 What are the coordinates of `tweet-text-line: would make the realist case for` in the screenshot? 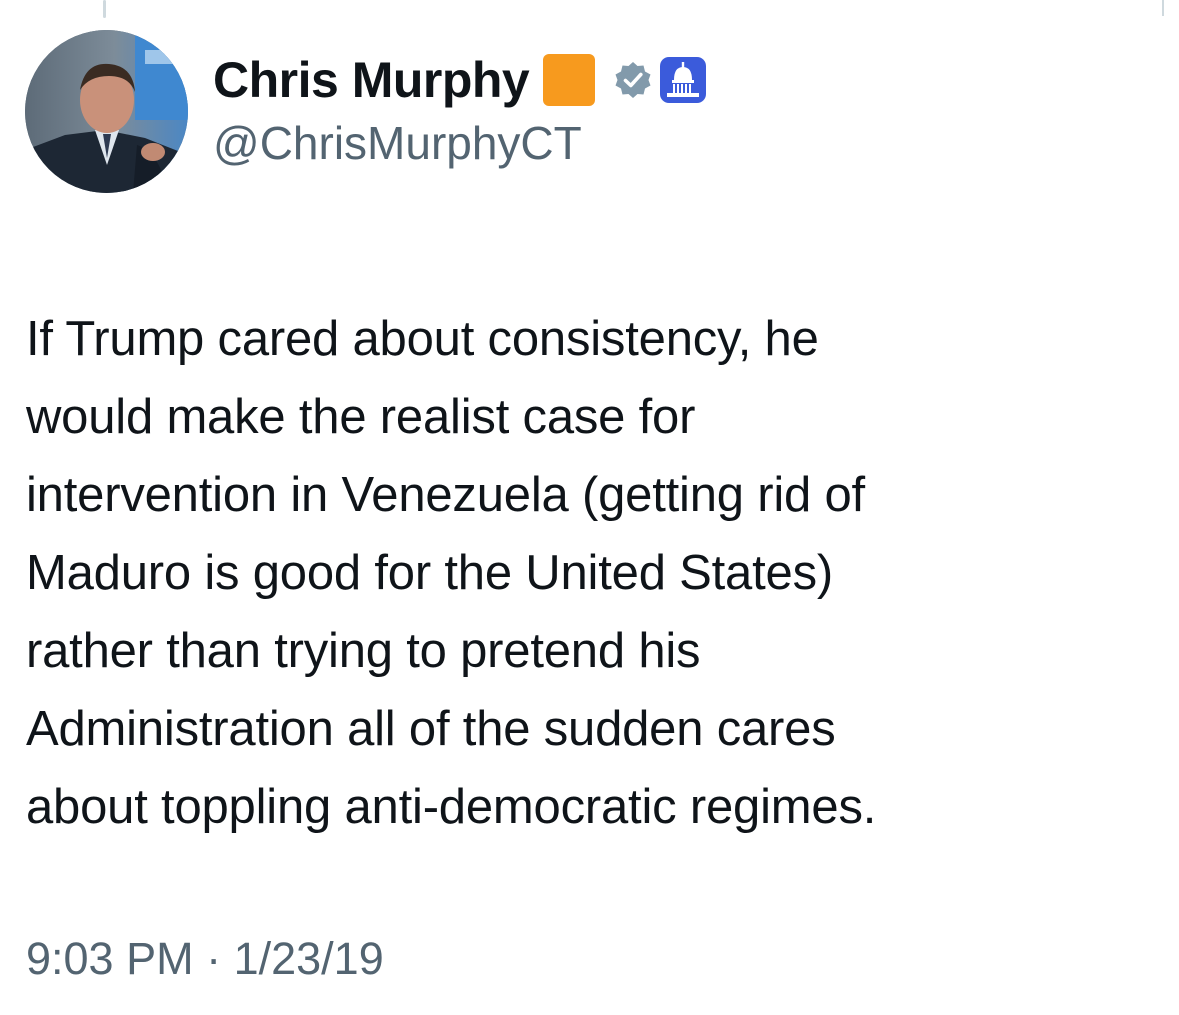 It's located at (361, 417).